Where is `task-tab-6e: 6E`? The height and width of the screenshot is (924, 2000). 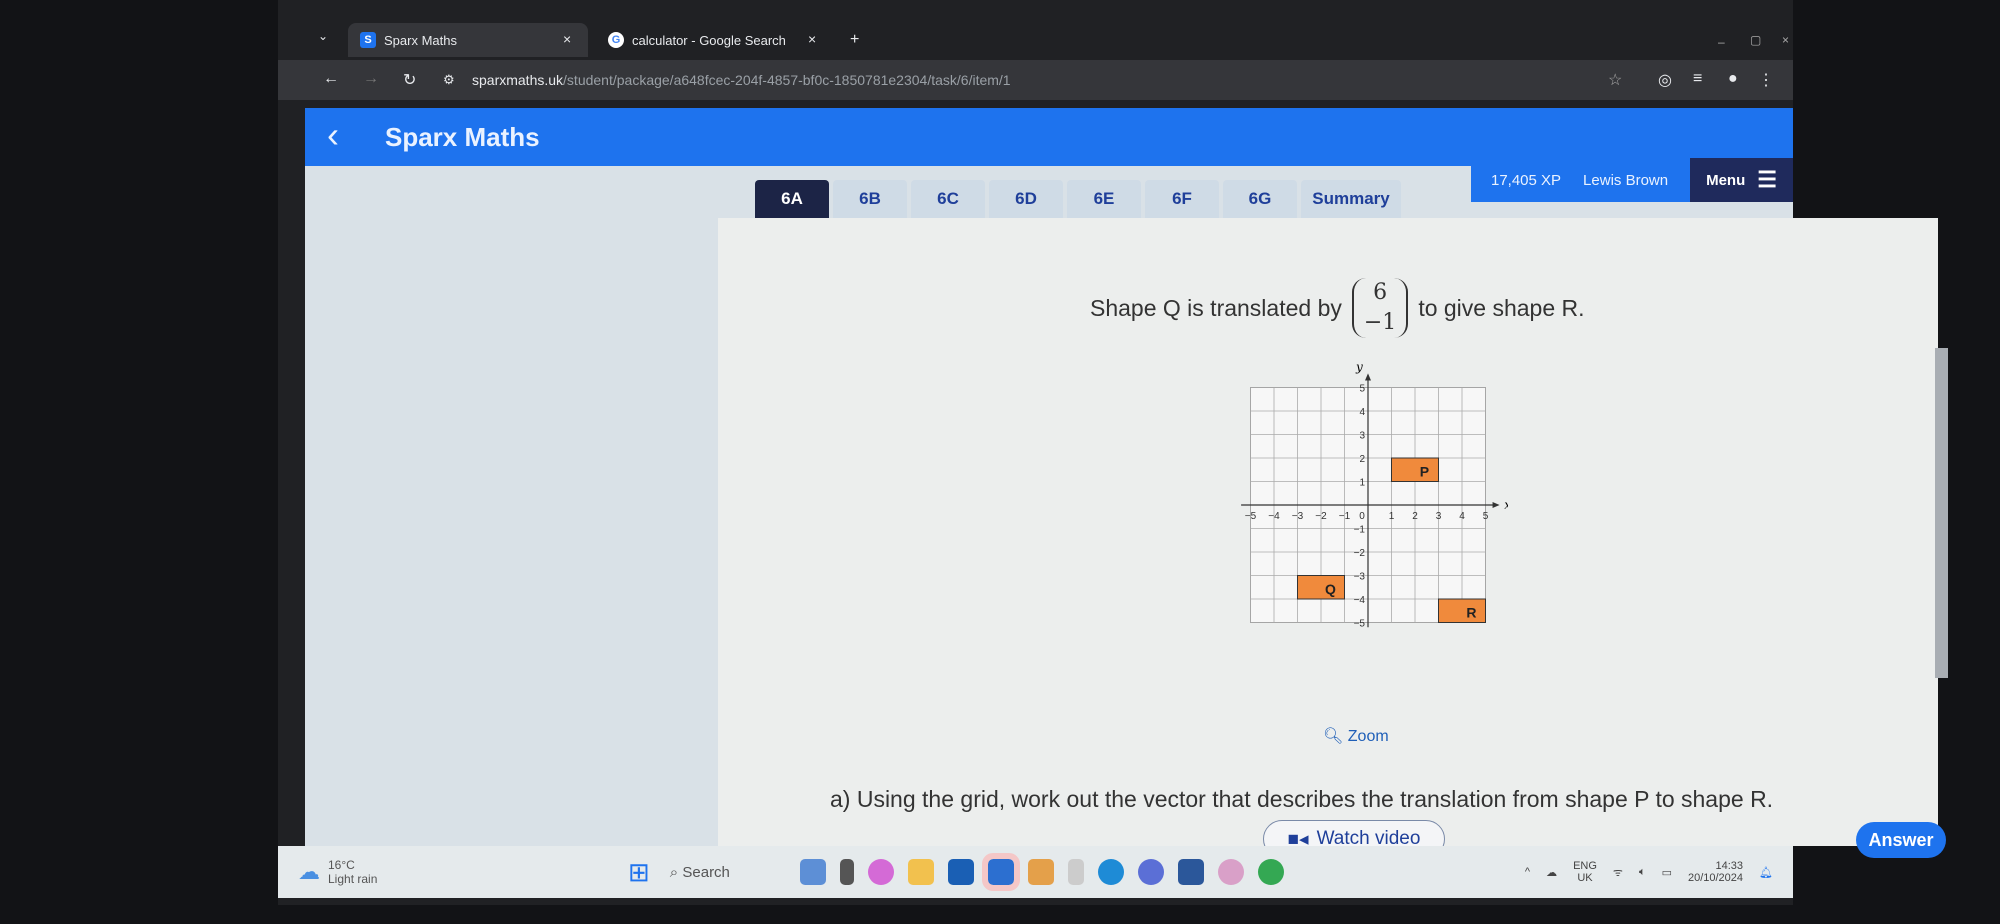 task-tab-6e: 6E is located at coordinates (1104, 199).